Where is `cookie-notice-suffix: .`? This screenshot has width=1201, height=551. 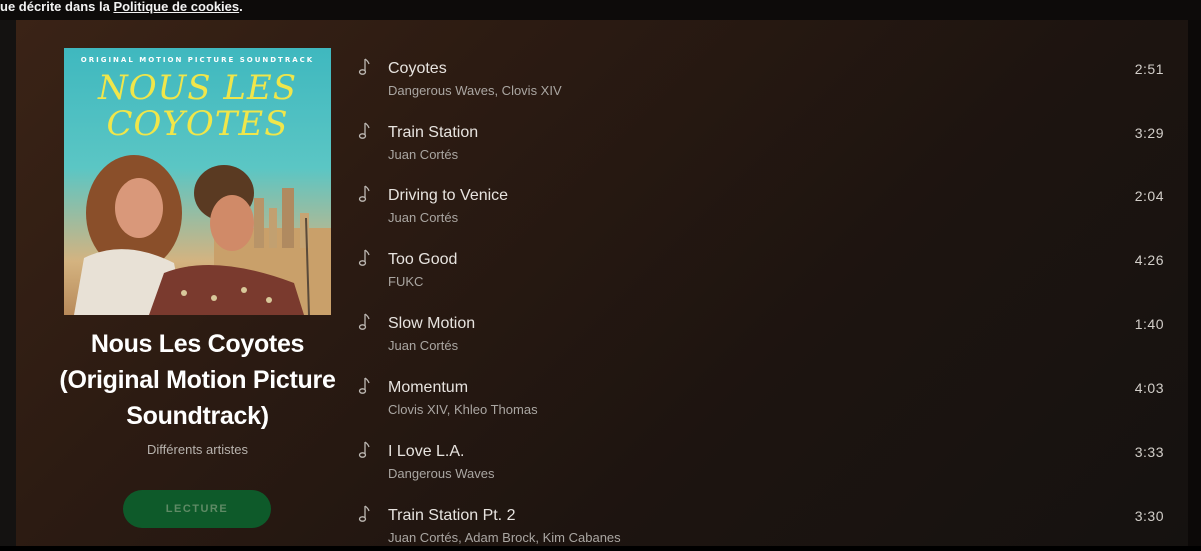
cookie-notice-suffix: . is located at coordinates (241, 7).